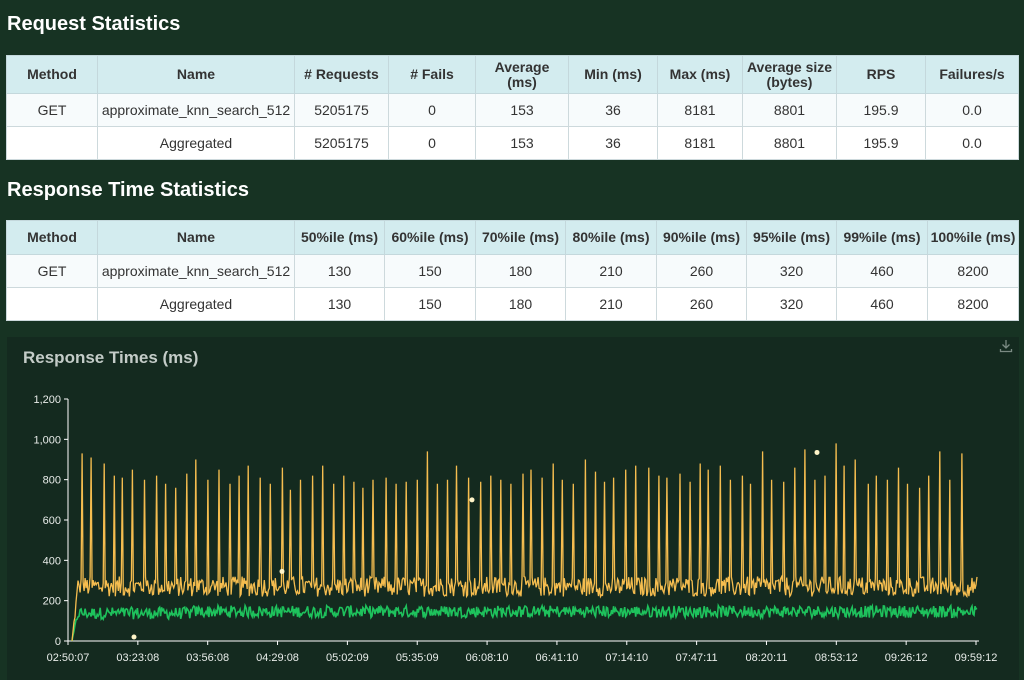 The height and width of the screenshot is (680, 1024). Describe the element at coordinates (52, 561) in the screenshot. I see `y-tick-label: 400` at that location.